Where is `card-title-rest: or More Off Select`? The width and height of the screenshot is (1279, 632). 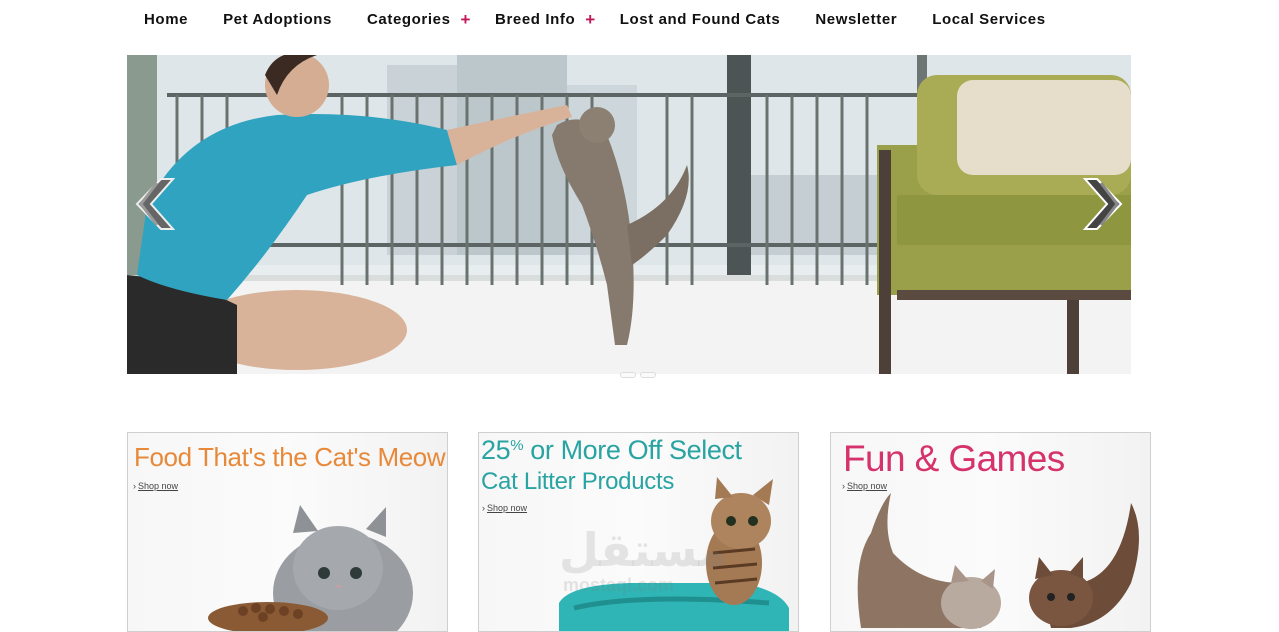
card-title-rest: or More Off Select is located at coordinates (632, 450).